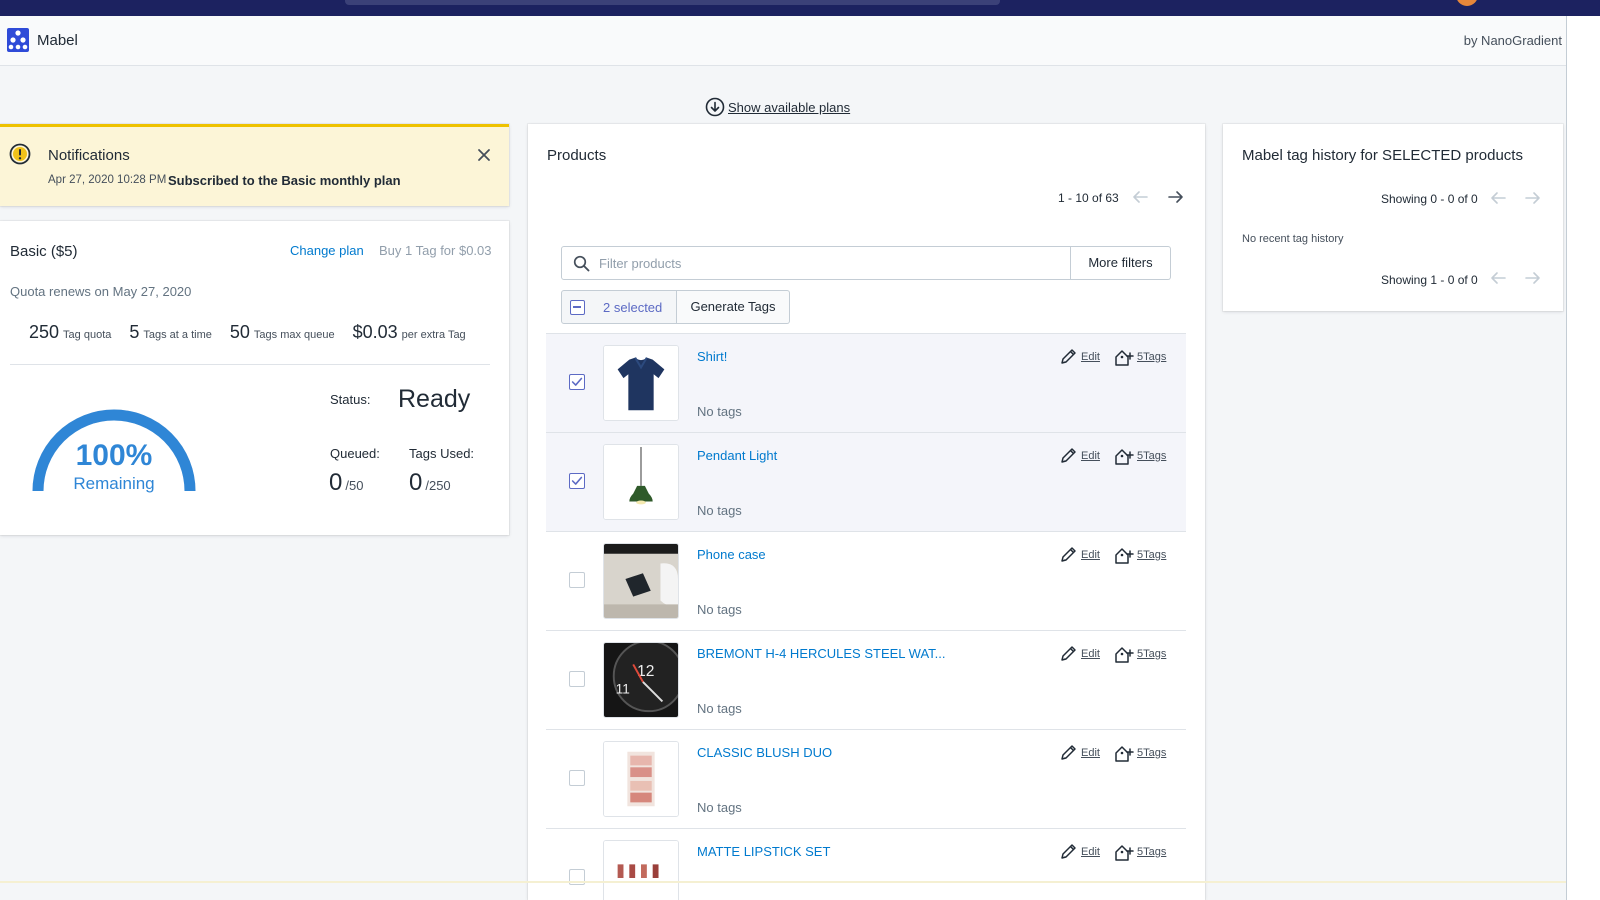  I want to click on quota-label: Tag quota, so click(87, 335).